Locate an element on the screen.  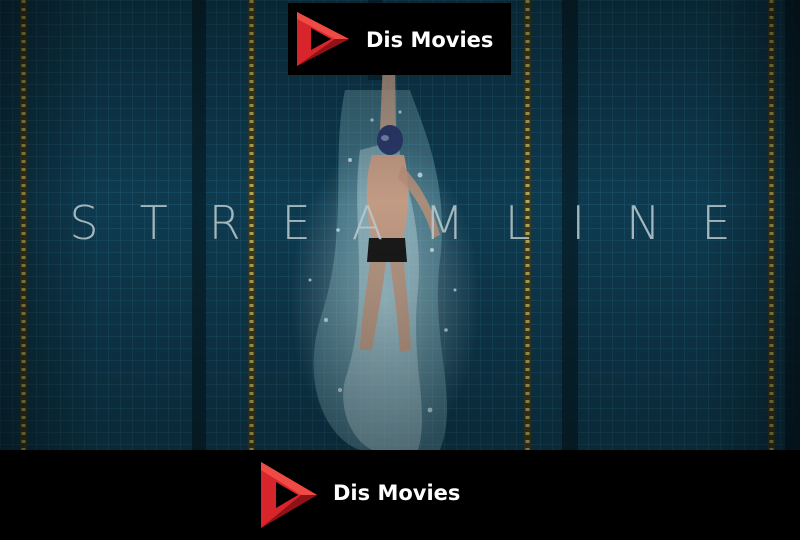
brand-logo-top: Dis Movies is located at coordinates (399, 39).